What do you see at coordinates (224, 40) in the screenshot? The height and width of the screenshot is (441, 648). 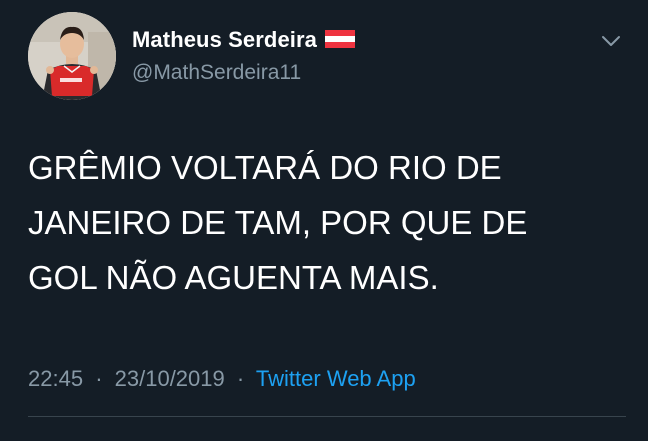 I see `display-name: Matheus Serdeira` at bounding box center [224, 40].